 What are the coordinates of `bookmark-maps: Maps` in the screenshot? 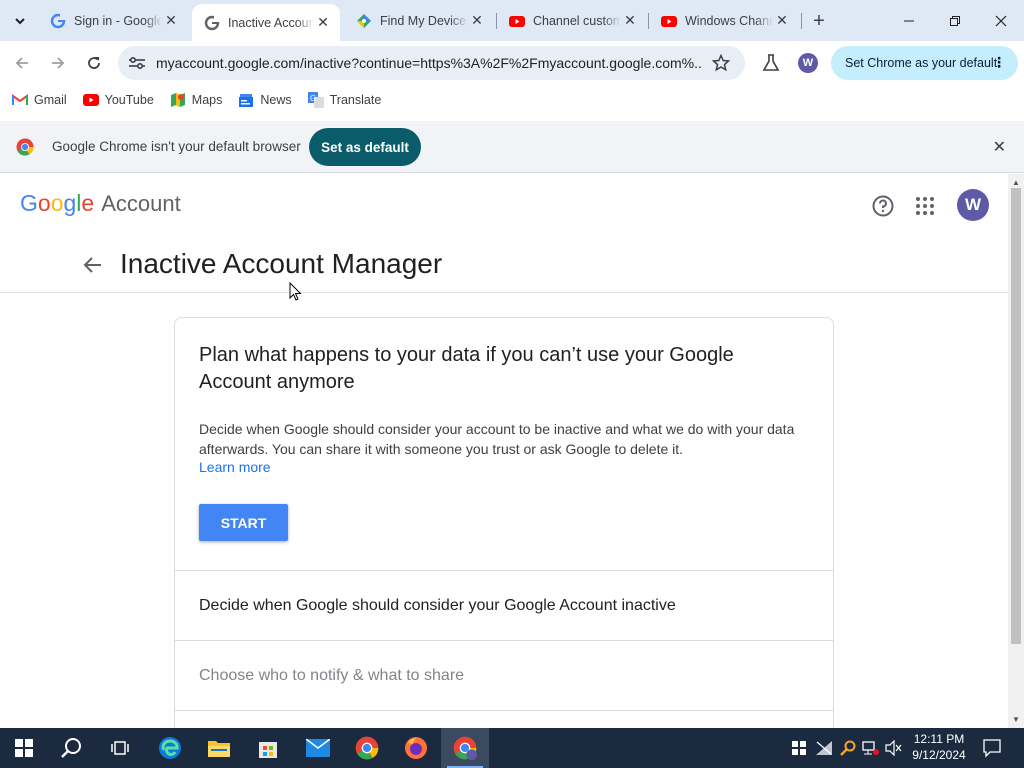 It's located at (196, 100).